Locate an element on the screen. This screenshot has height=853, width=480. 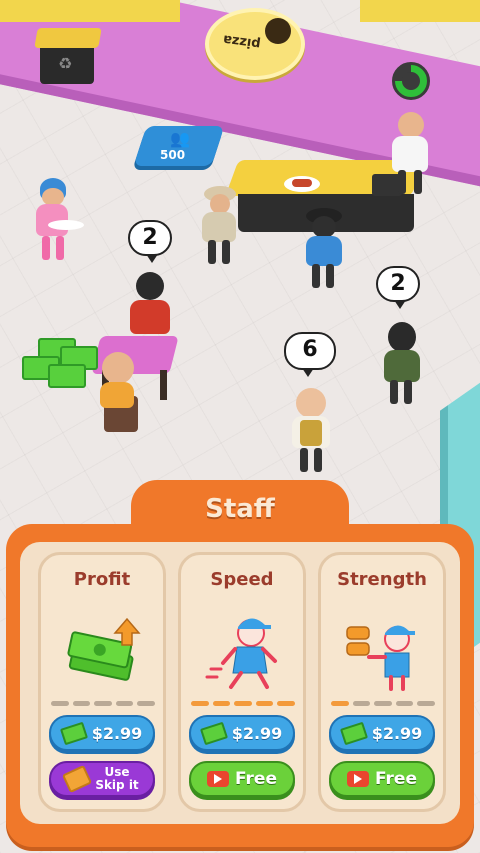
upgrade-tile-cost: 500 is located at coordinates (173, 155).